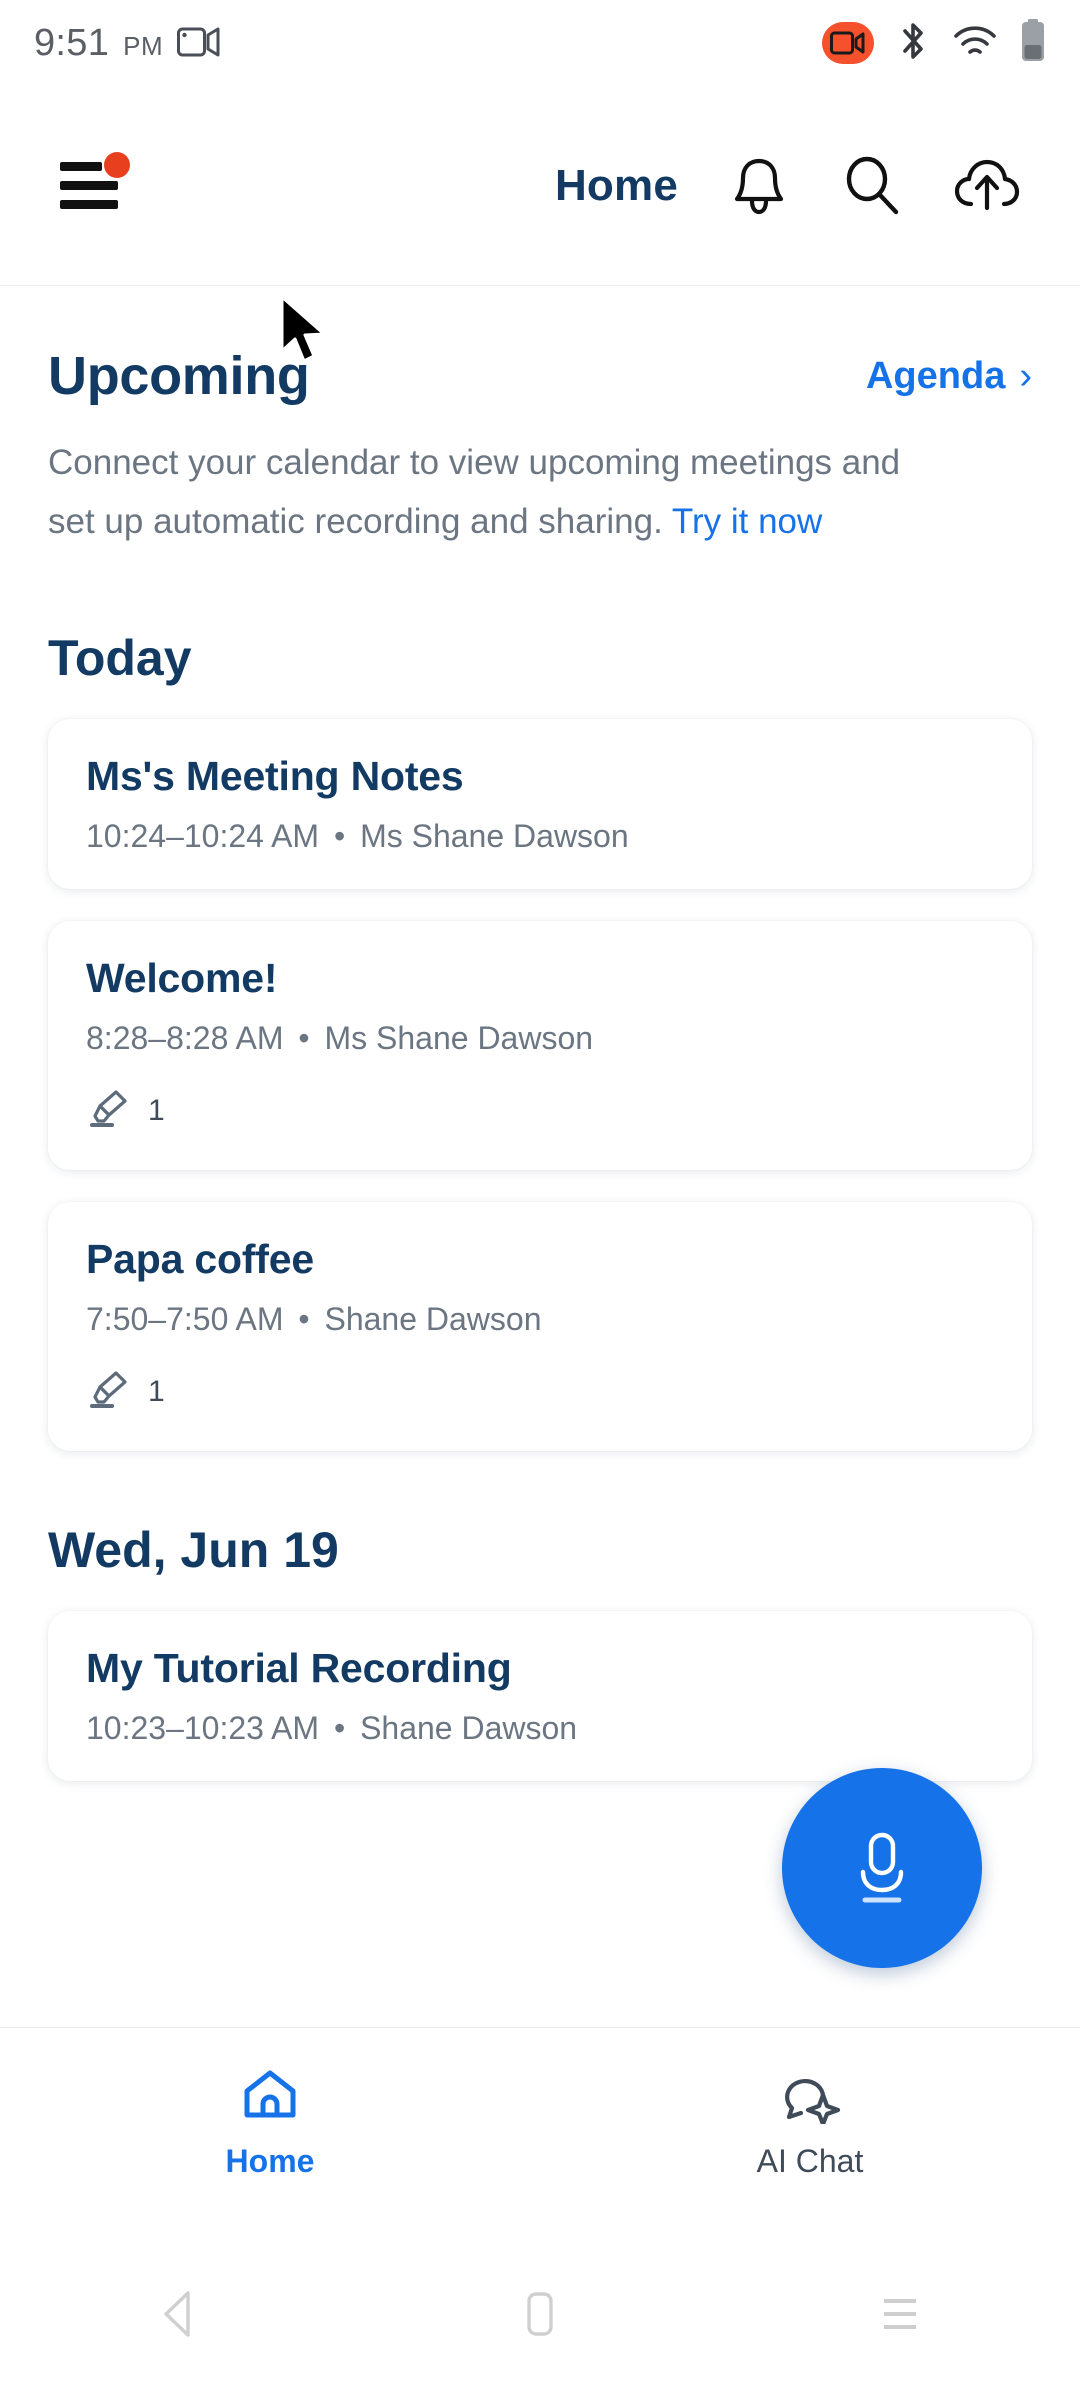 The image size is (1080, 2400). I want to click on home-square-icon, so click(540, 2313).